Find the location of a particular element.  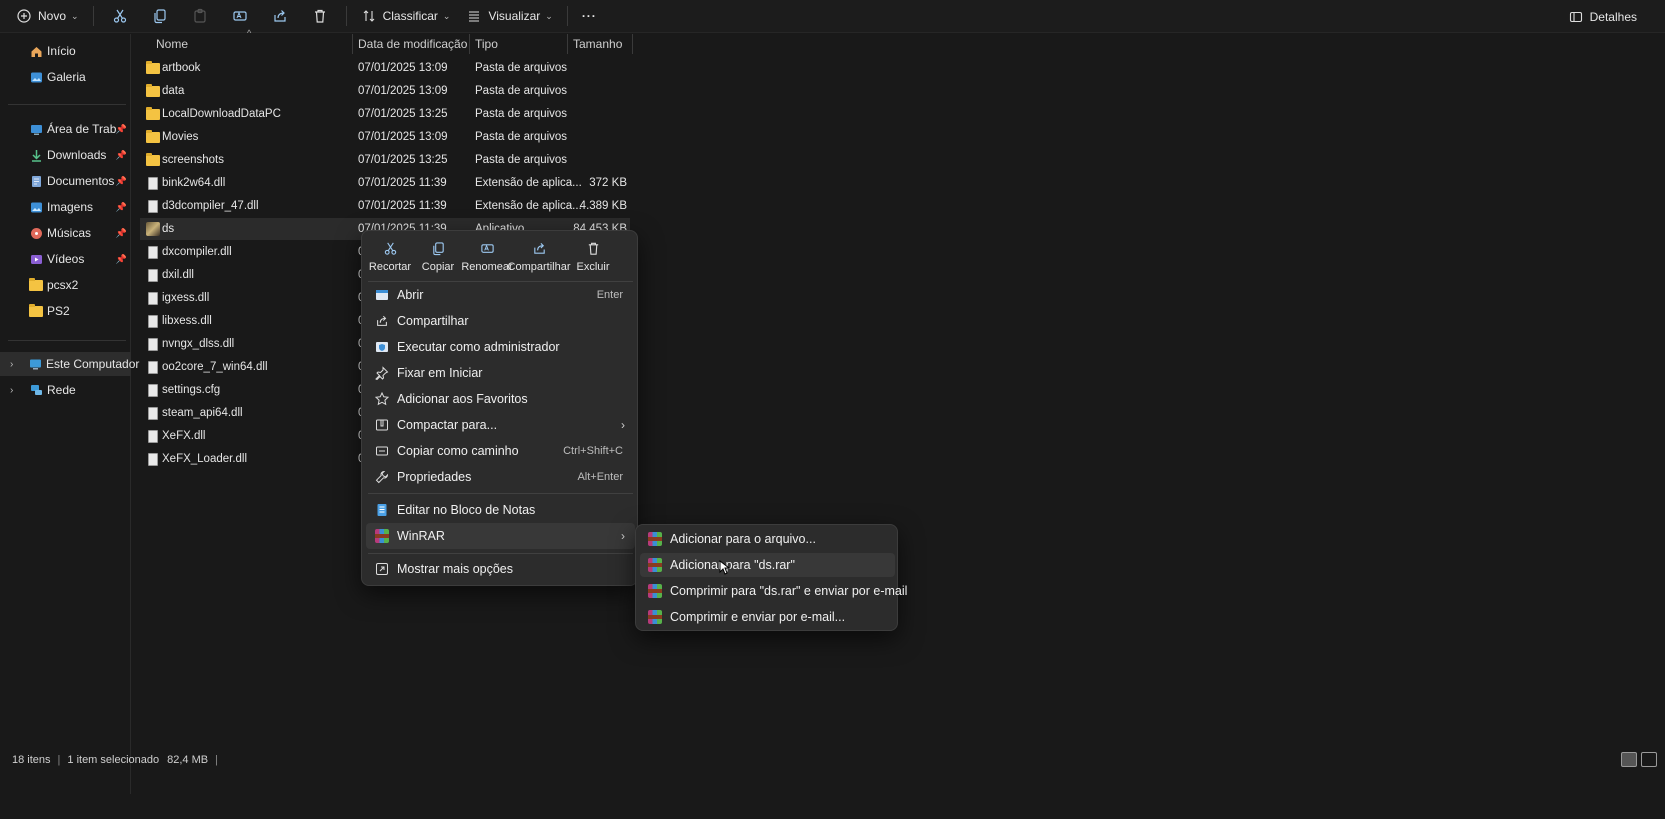

sidebar-item-desktop: Área de Trabalho 📌 is located at coordinates (65, 129).